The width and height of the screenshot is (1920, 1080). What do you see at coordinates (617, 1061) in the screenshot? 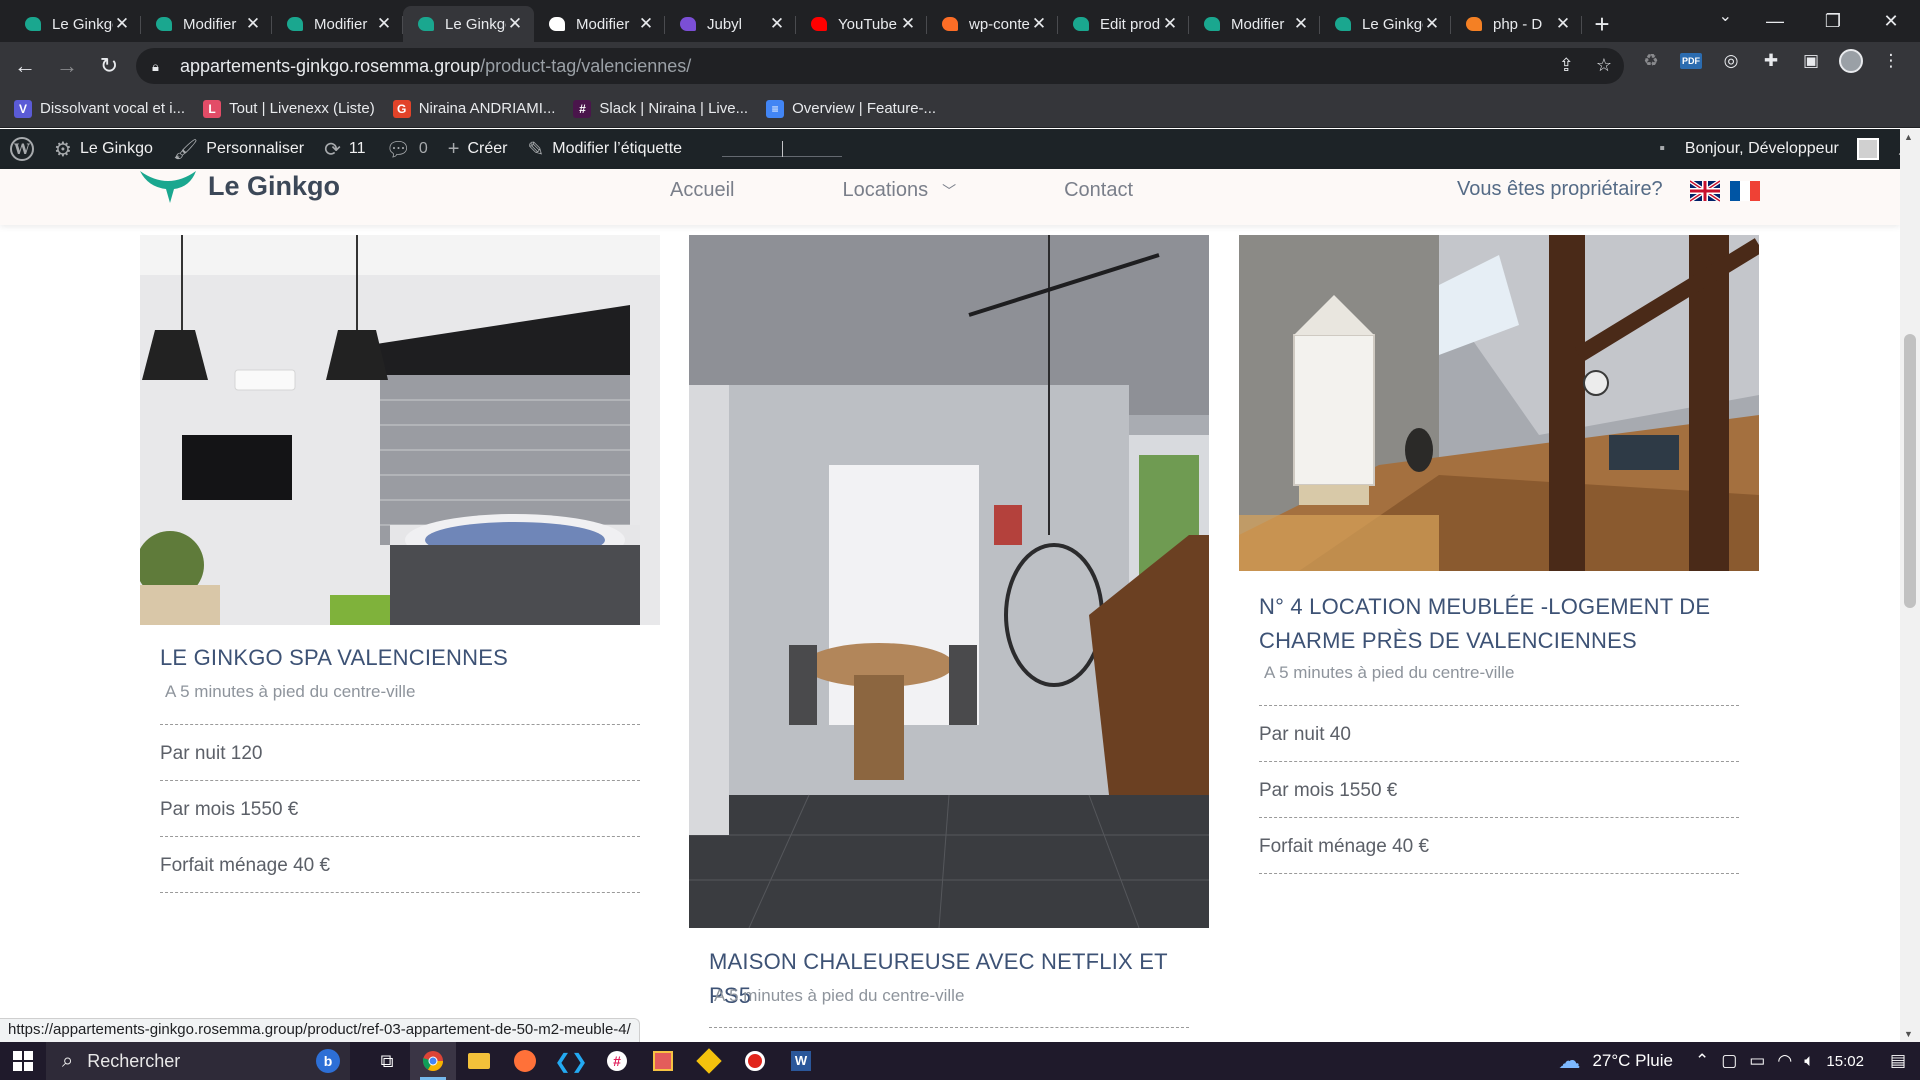
I see `slack-taskbar-icon: #` at bounding box center [617, 1061].